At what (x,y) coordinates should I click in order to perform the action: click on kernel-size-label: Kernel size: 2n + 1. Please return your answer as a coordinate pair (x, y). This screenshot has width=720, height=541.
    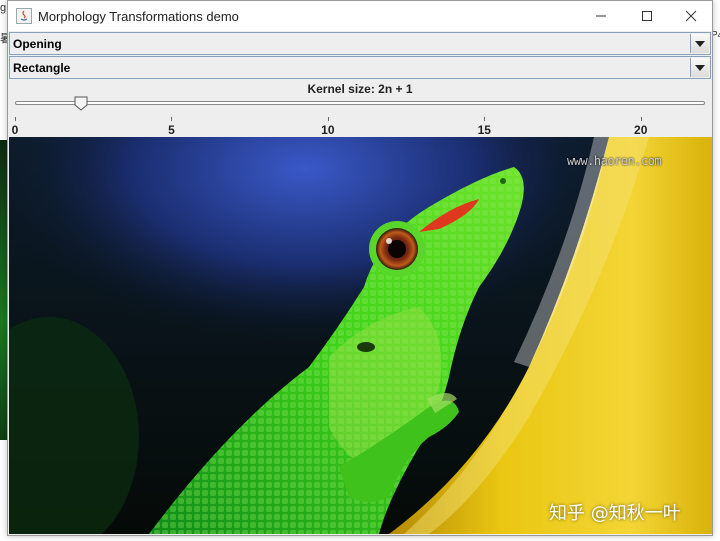
    Looking at the image, I should click on (360, 89).